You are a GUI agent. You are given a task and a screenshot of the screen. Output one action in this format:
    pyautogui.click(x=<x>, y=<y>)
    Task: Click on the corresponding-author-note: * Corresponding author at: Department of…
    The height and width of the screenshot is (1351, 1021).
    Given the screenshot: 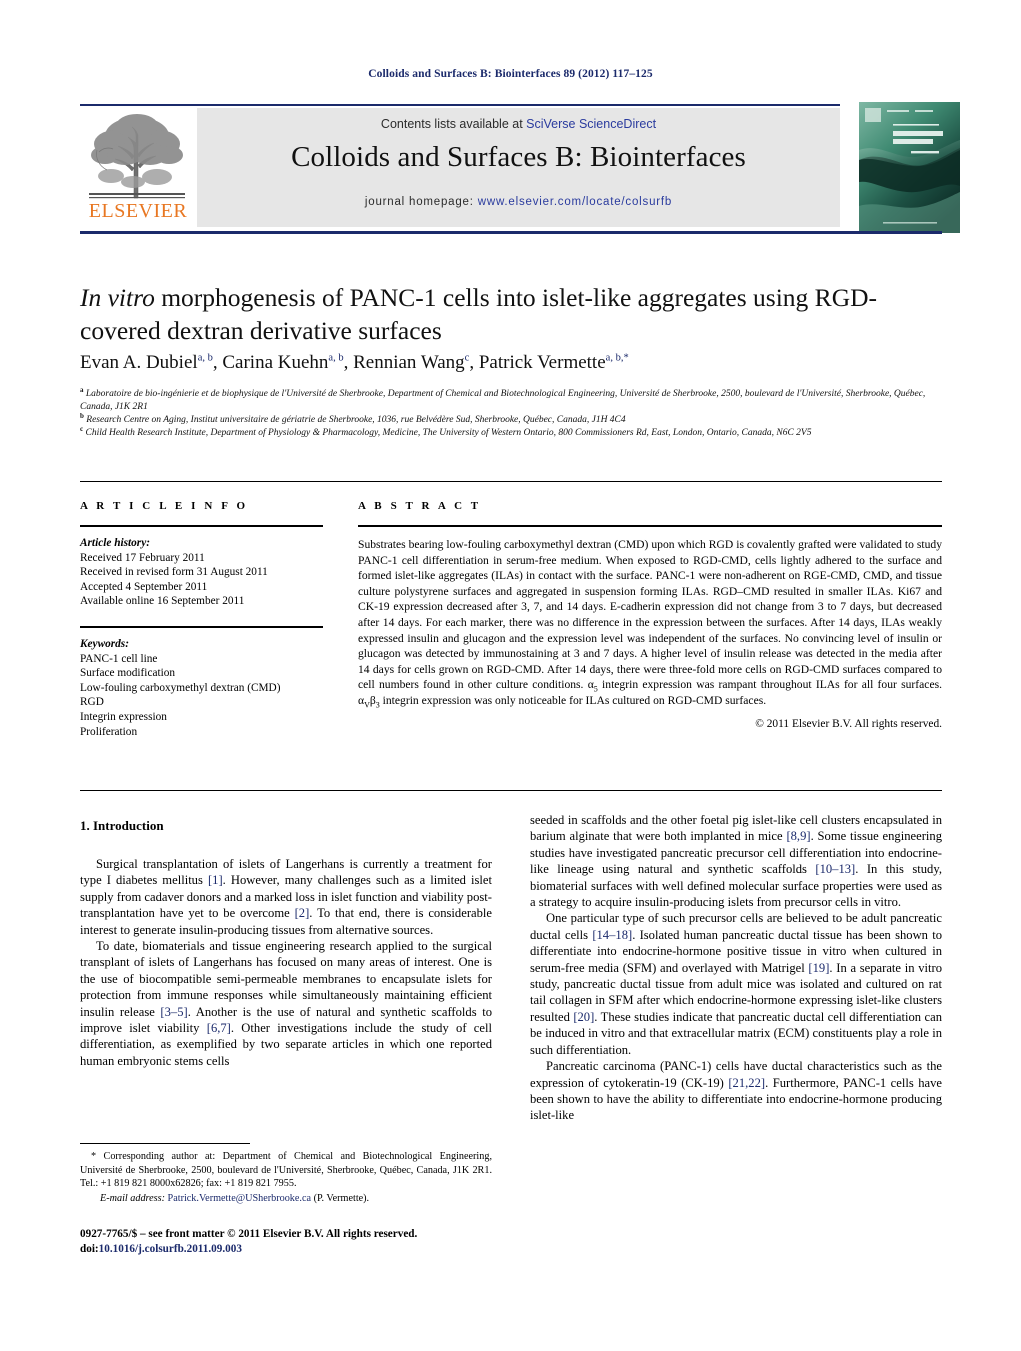 What is the action you would take?
    pyautogui.click(x=286, y=1170)
    